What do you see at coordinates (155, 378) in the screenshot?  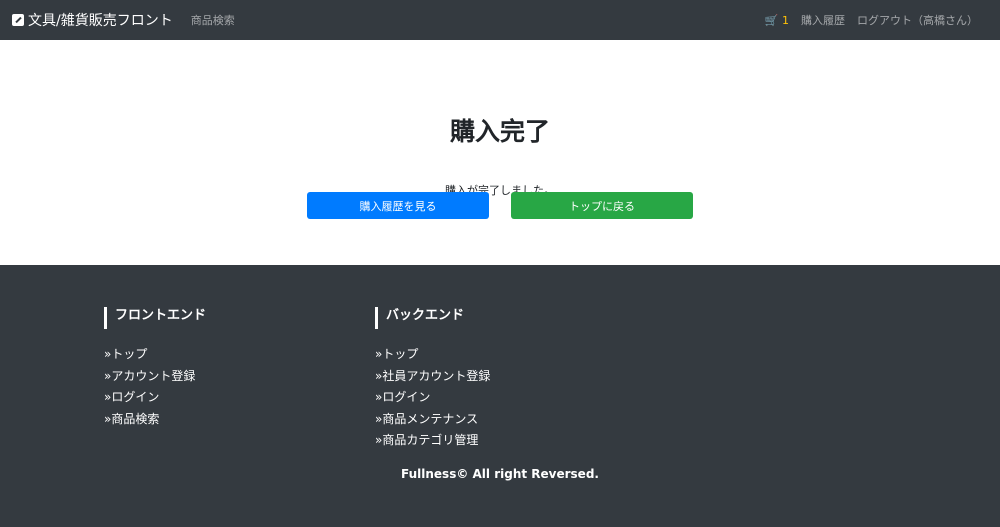 I see `footer-link: »アカウント登録` at bounding box center [155, 378].